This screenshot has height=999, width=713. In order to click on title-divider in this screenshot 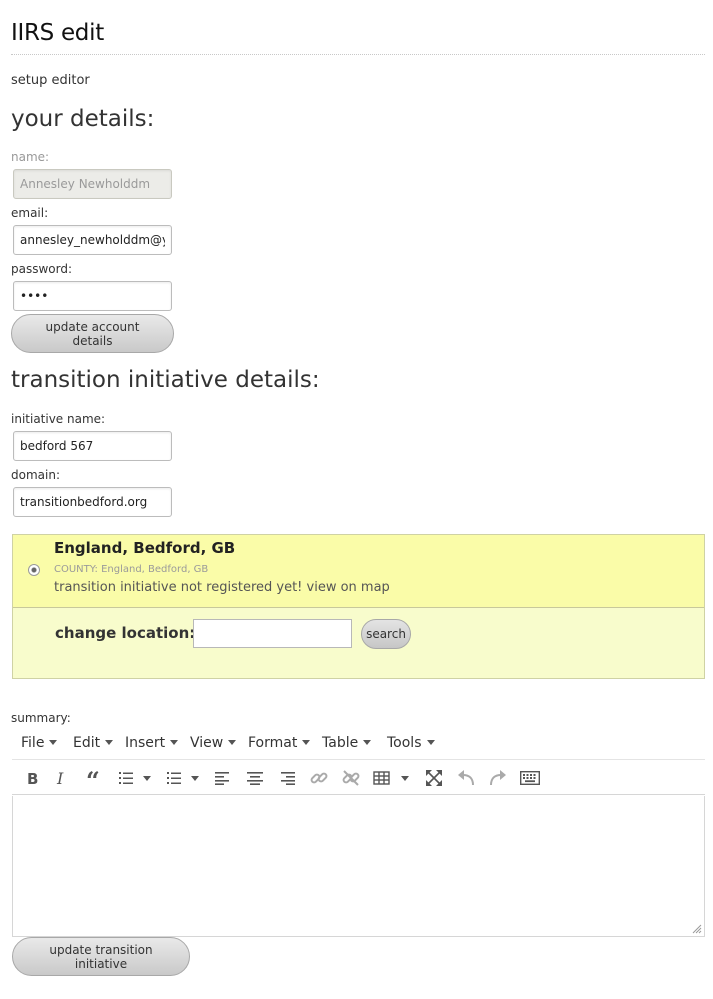, I will do `click(358, 54)`.